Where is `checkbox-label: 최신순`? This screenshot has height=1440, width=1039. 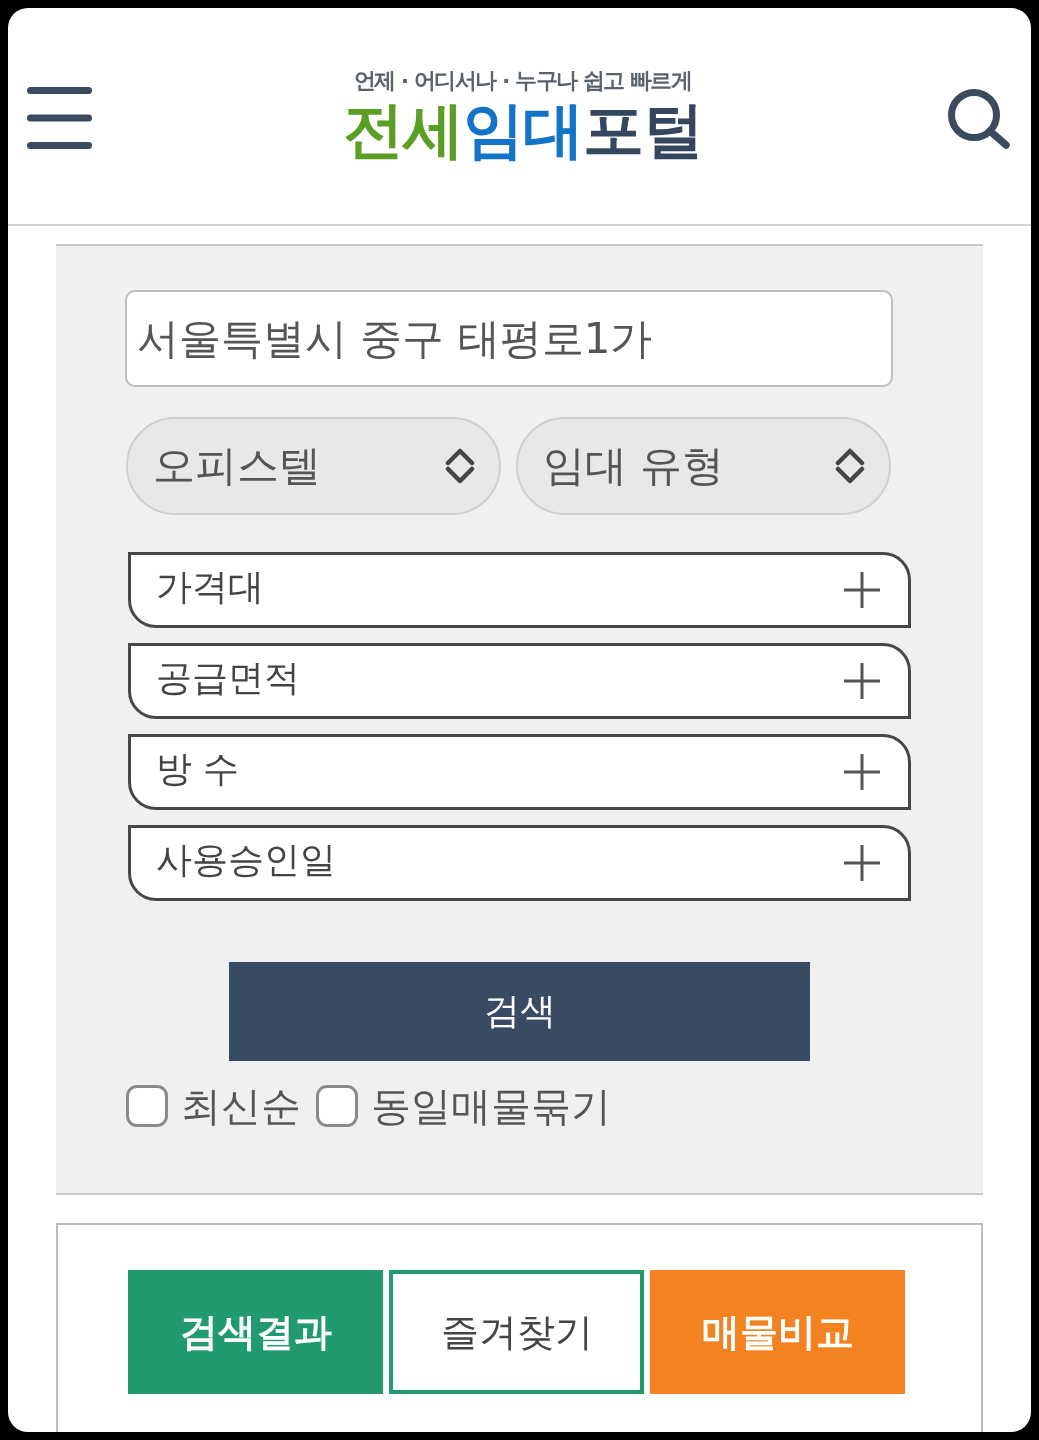 checkbox-label: 최신순 is located at coordinates (241, 1106).